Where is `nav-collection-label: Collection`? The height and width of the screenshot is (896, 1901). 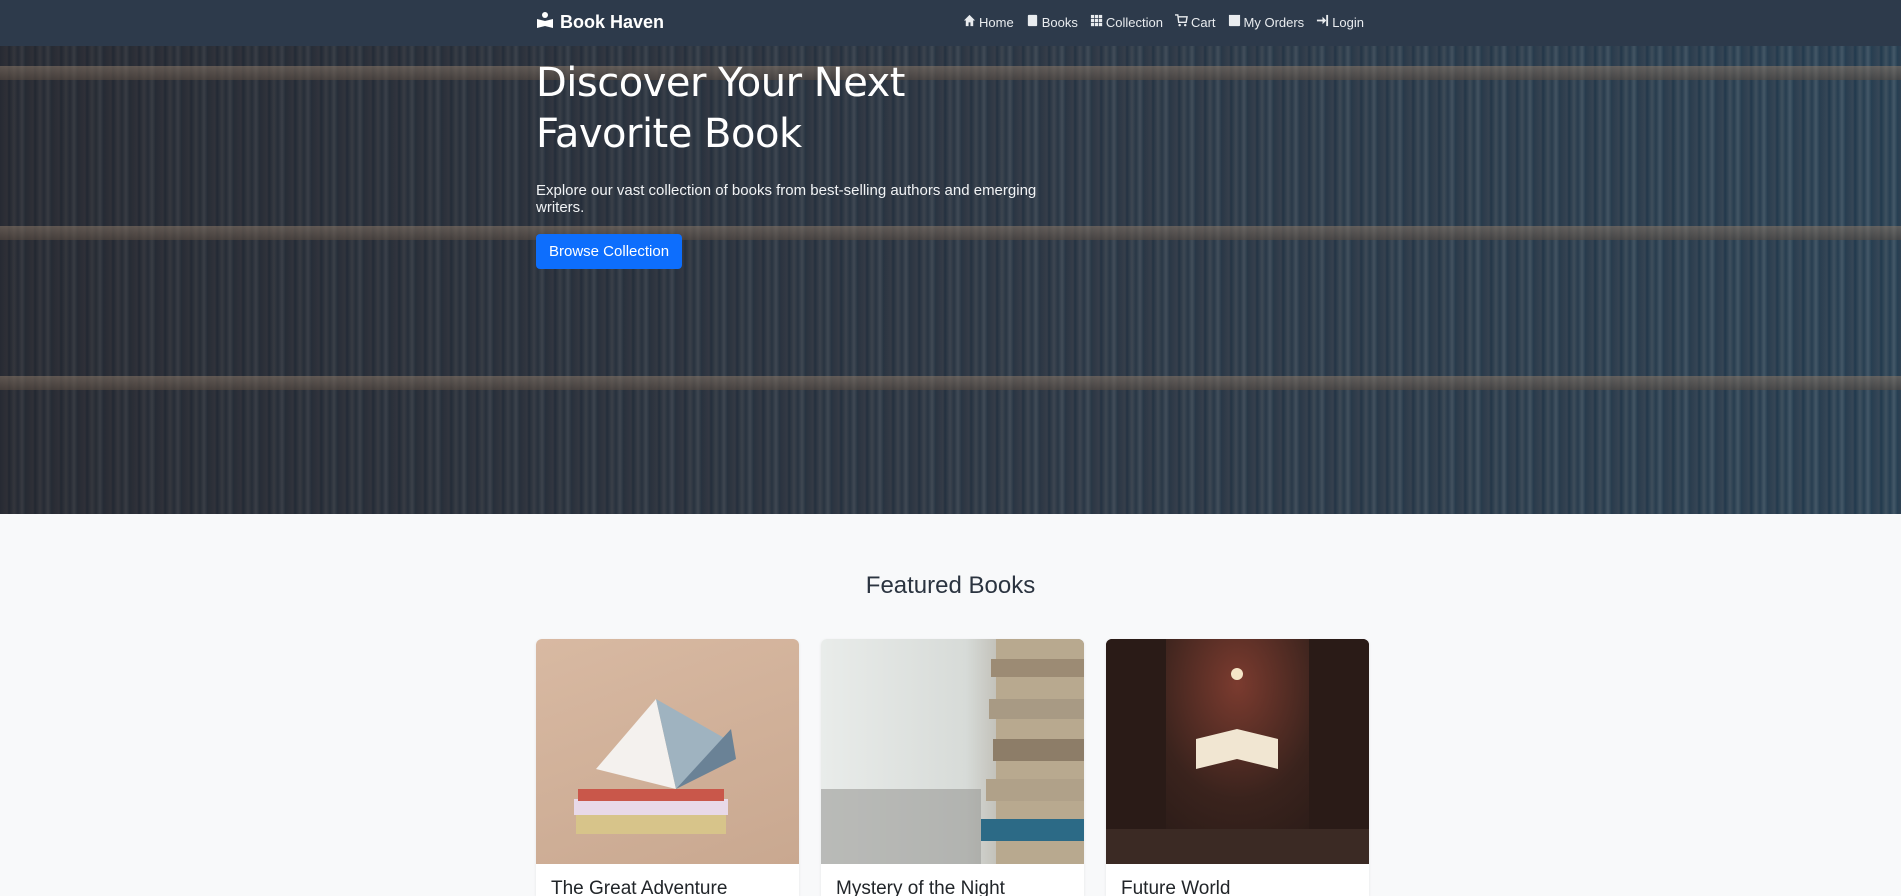 nav-collection-label: Collection is located at coordinates (1134, 22).